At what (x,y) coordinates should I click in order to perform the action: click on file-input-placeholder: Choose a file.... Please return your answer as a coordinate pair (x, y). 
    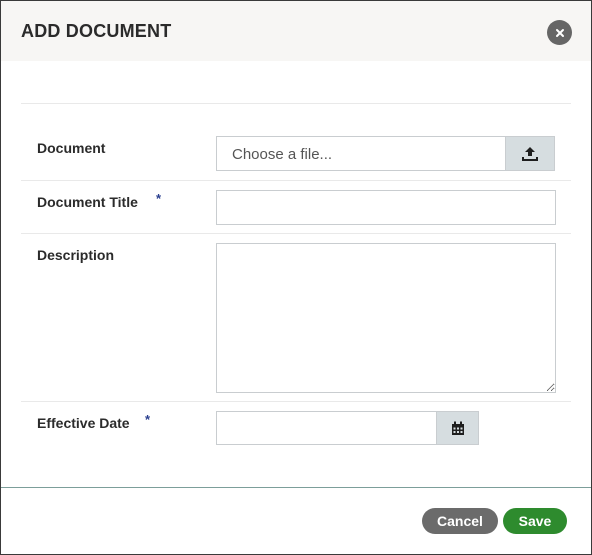
    Looking at the image, I should click on (282, 154).